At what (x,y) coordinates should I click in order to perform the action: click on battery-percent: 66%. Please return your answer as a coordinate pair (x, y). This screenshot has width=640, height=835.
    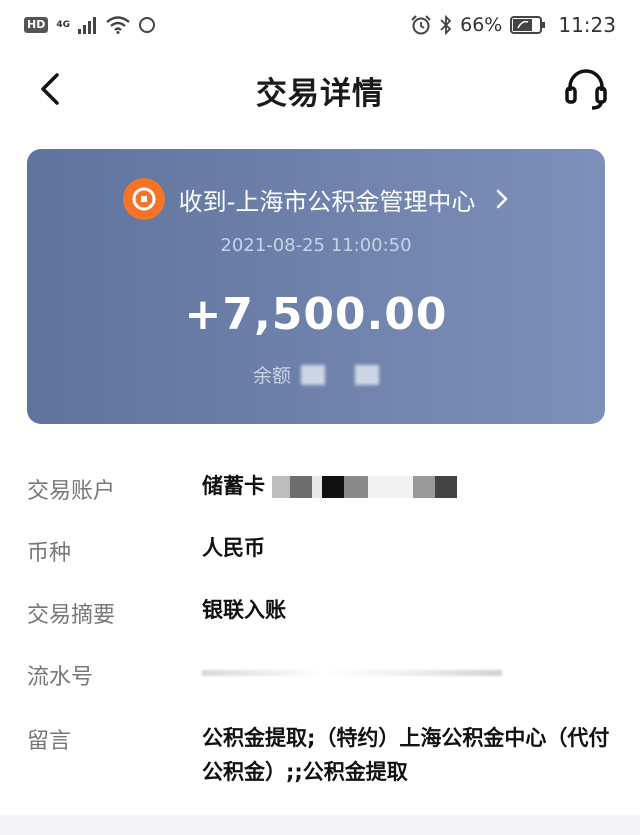
    Looking at the image, I should click on (481, 25).